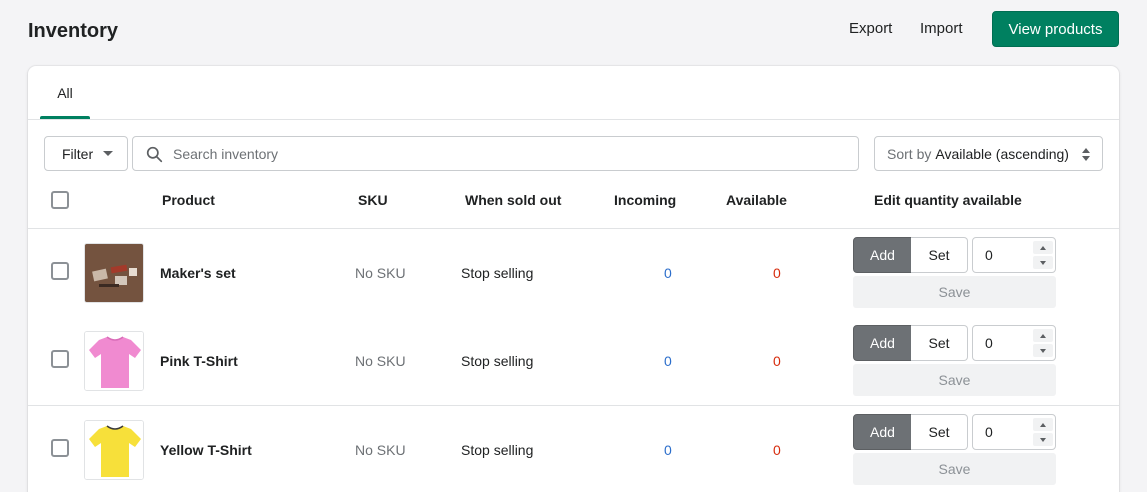  Describe the element at coordinates (573, 31) in the screenshot. I see `page-header: Inventory Export Import View products` at that location.